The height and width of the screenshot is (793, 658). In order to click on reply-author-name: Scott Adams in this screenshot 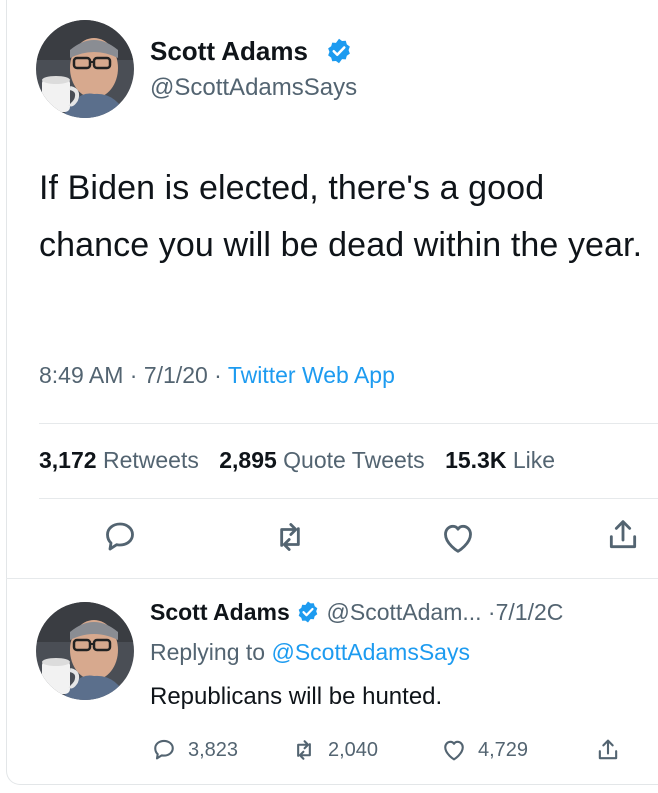, I will do `click(220, 612)`.